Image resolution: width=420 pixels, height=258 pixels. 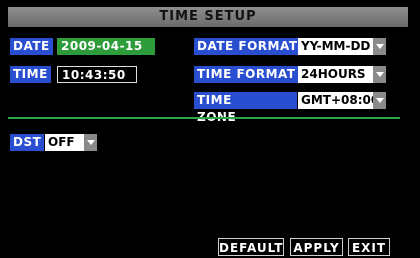 I want to click on time-format-label: TIME FORMAT, so click(x=246, y=74).